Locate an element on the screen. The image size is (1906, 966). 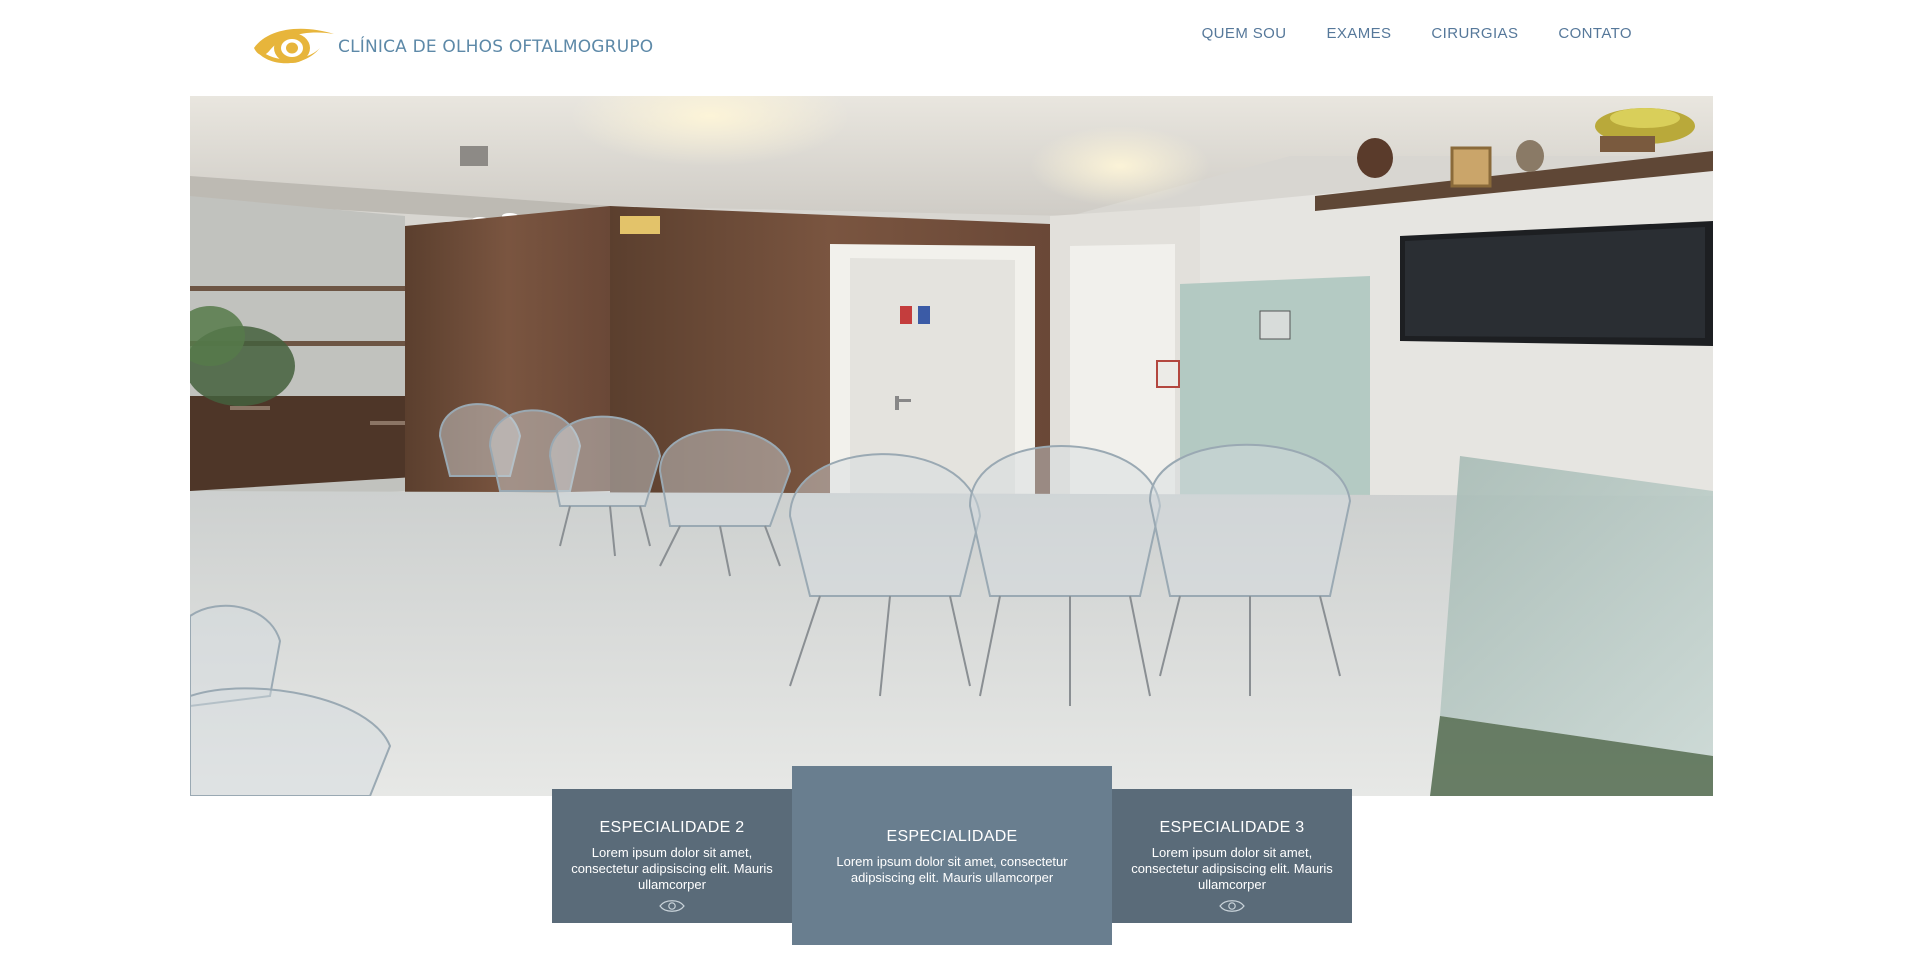
nav-quem-sou: QUEM SOU is located at coordinates (1244, 33).